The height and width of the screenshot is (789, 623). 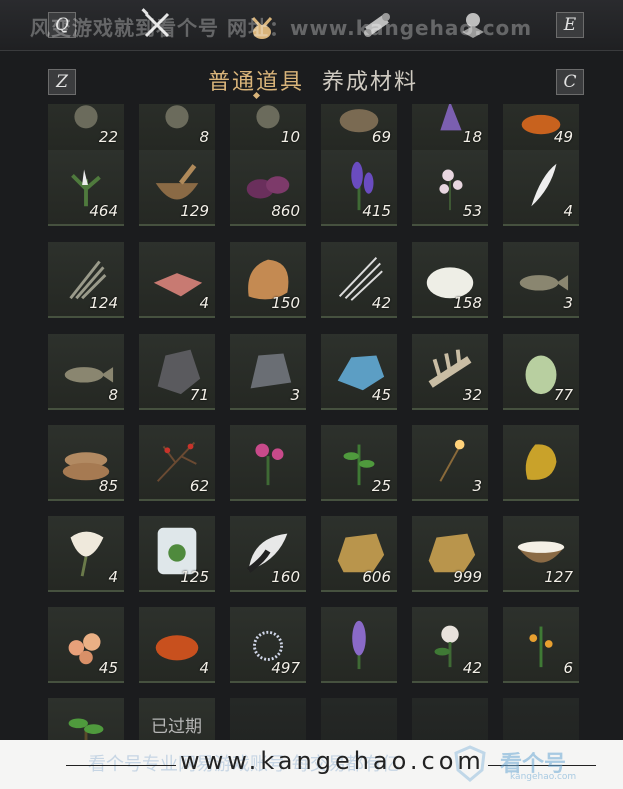 I want to click on purple-spike-flower-icon, so click(x=359, y=645).